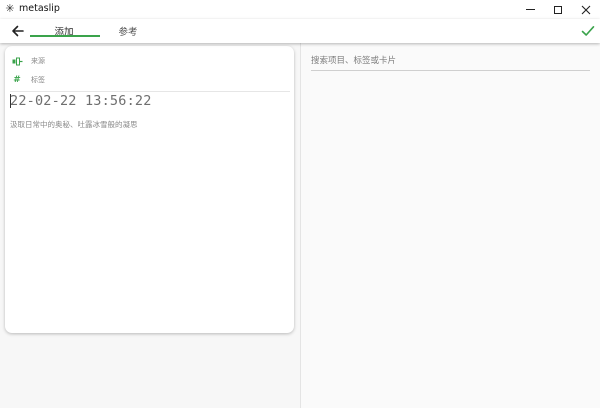  I want to click on minimize-button, so click(530, 9).